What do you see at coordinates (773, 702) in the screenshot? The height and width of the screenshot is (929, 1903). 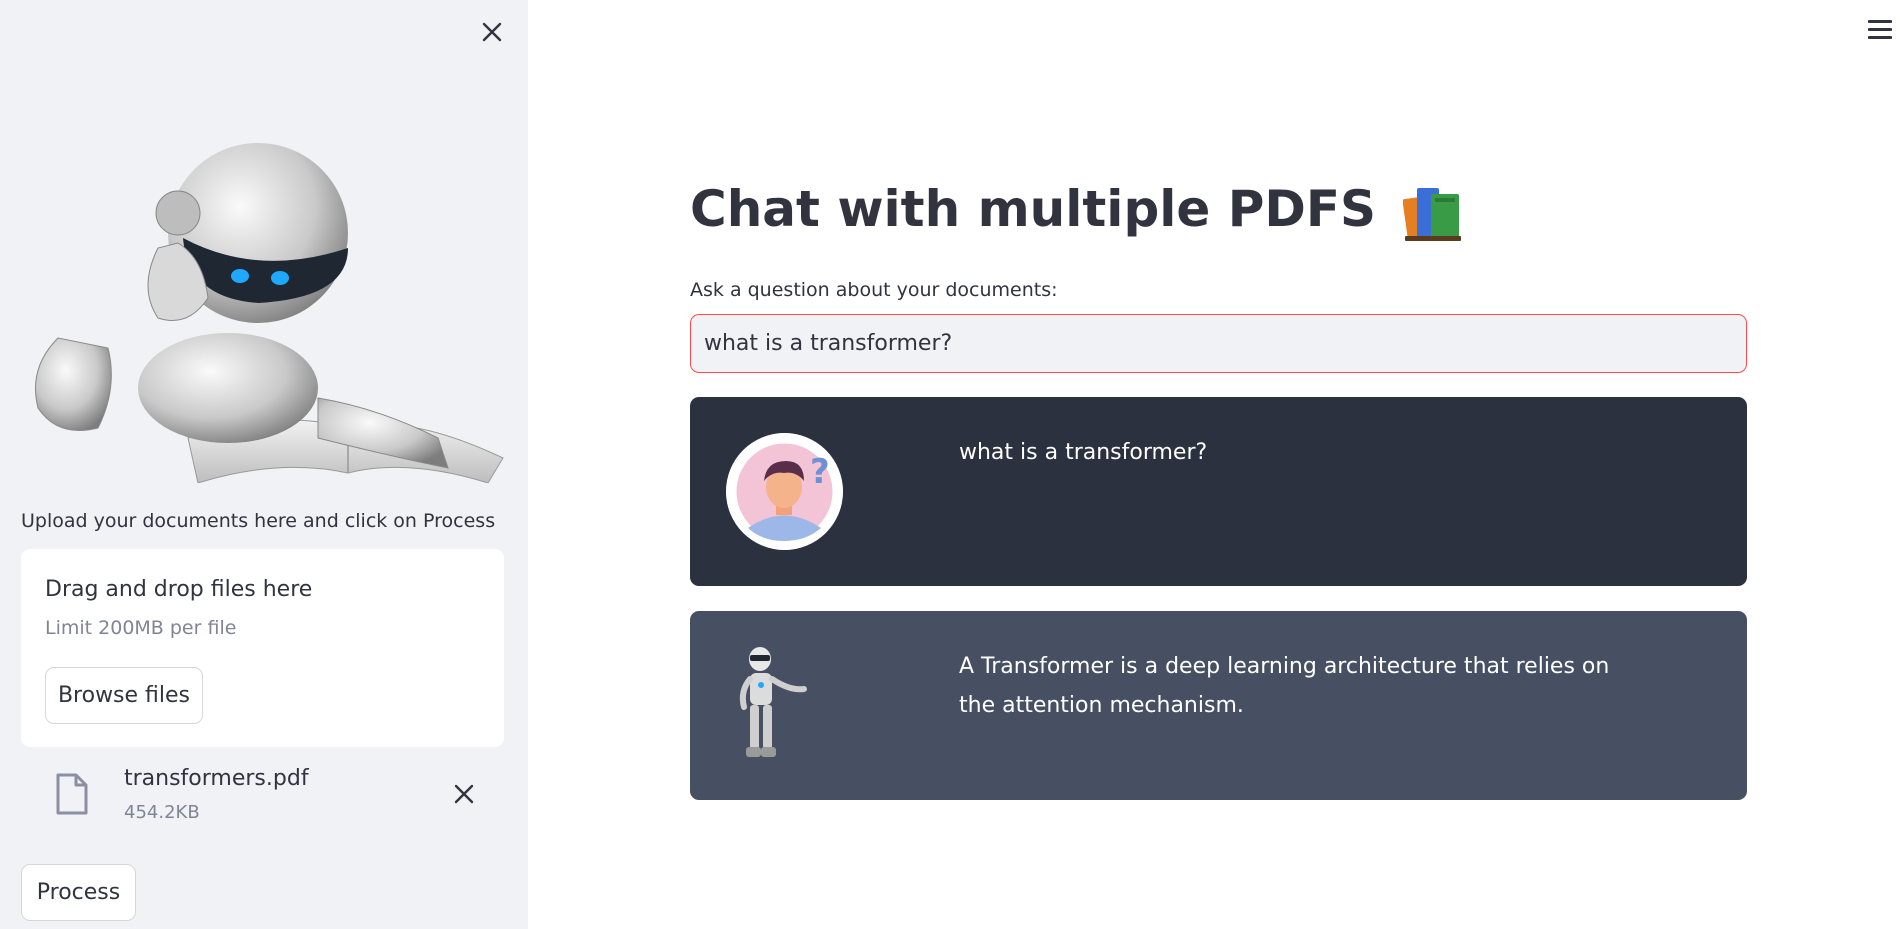 I see `bot-avatar` at bounding box center [773, 702].